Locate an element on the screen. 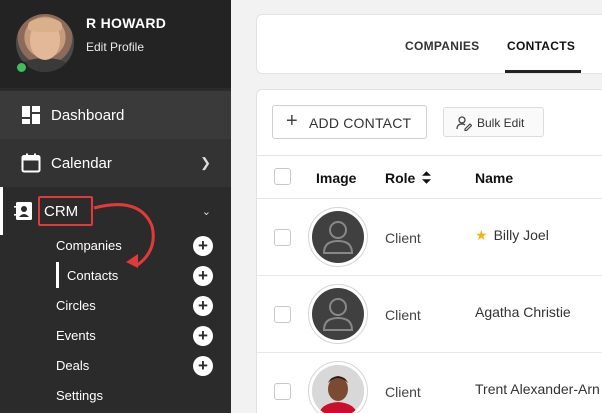  online-status-icon is located at coordinates (21, 67).